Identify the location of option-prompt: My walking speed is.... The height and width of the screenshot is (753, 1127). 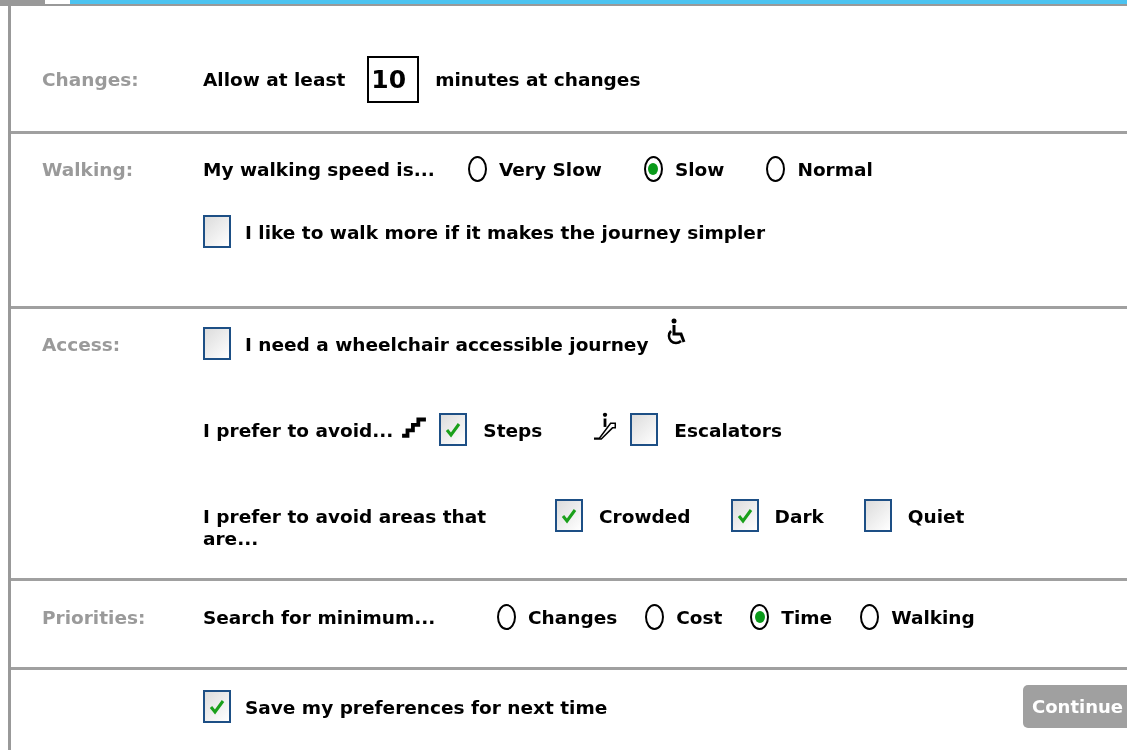
(319, 170).